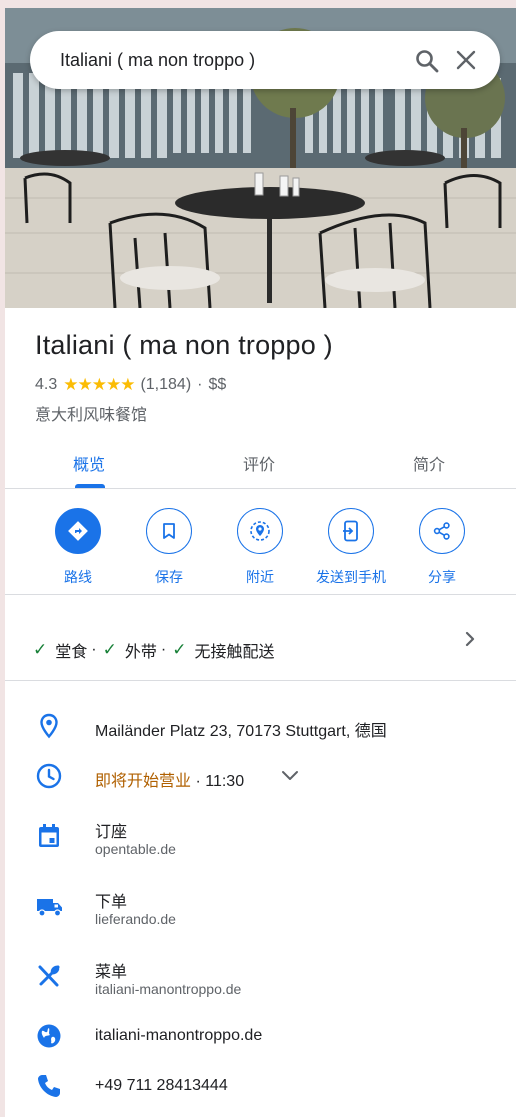 The height and width of the screenshot is (1117, 516). I want to click on rating-row: 4.3 ★★★★★ (1,184) · $$, so click(130, 385).